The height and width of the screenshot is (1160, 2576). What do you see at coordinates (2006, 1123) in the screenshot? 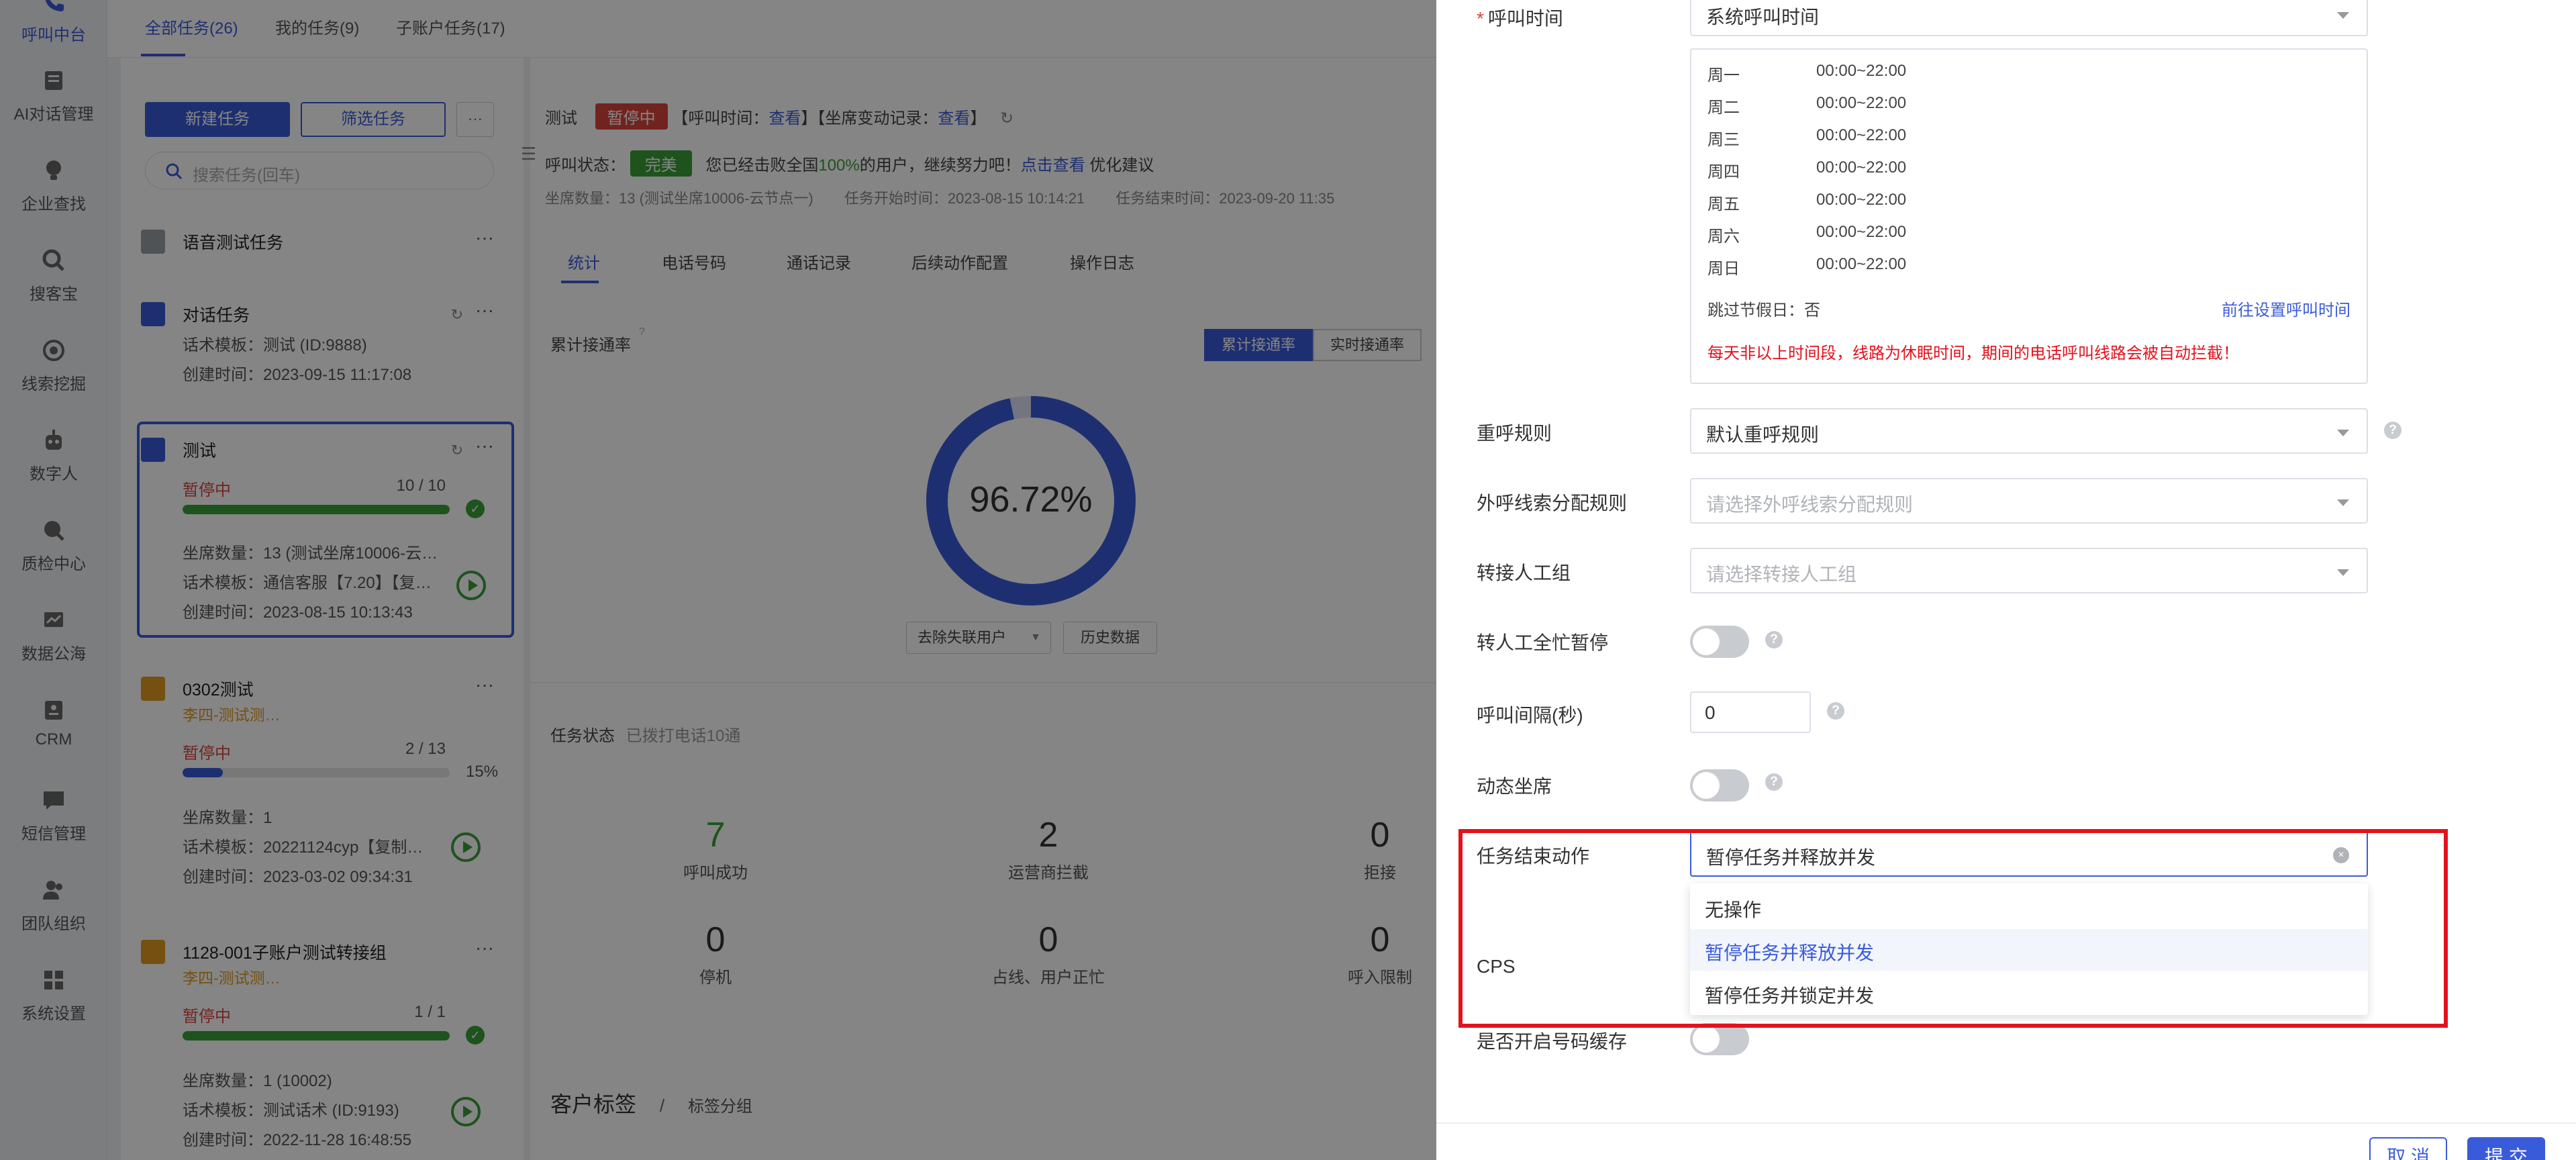
I see `drawer-footer-divider` at bounding box center [2006, 1123].